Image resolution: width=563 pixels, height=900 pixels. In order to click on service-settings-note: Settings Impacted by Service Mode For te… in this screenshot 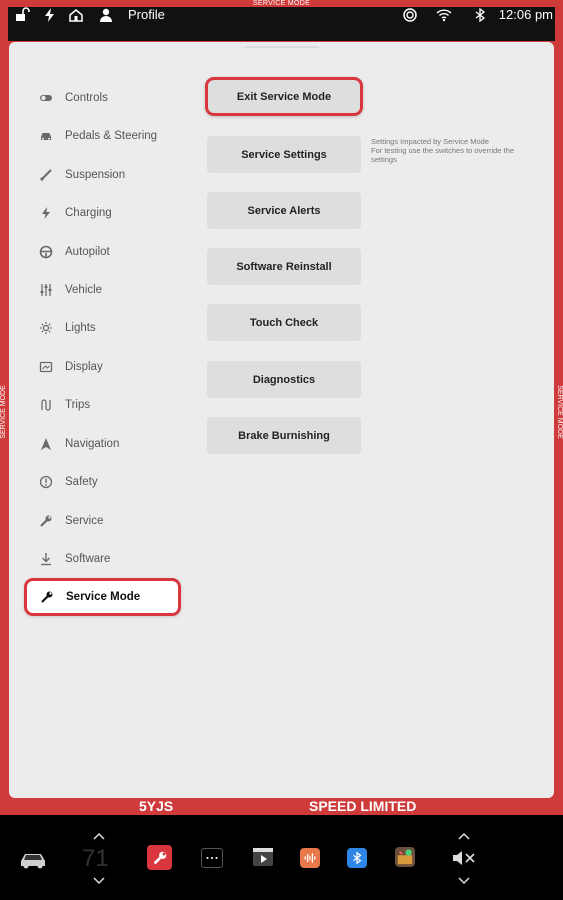, I will do `click(456, 150)`.